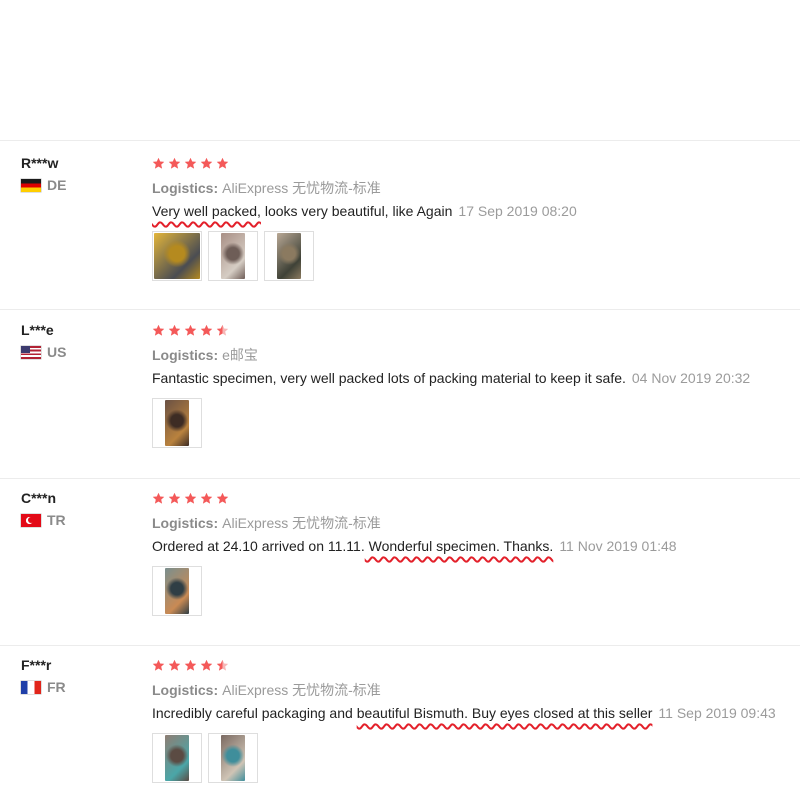  I want to click on feedback-segment: Ordered at 24.10 arrived on 11.11., so click(258, 546).